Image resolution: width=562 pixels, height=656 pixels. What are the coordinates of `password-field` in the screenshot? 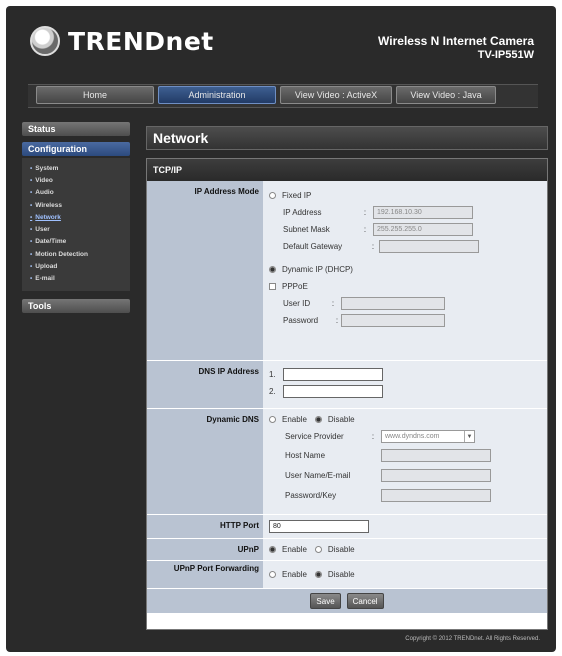 It's located at (393, 320).